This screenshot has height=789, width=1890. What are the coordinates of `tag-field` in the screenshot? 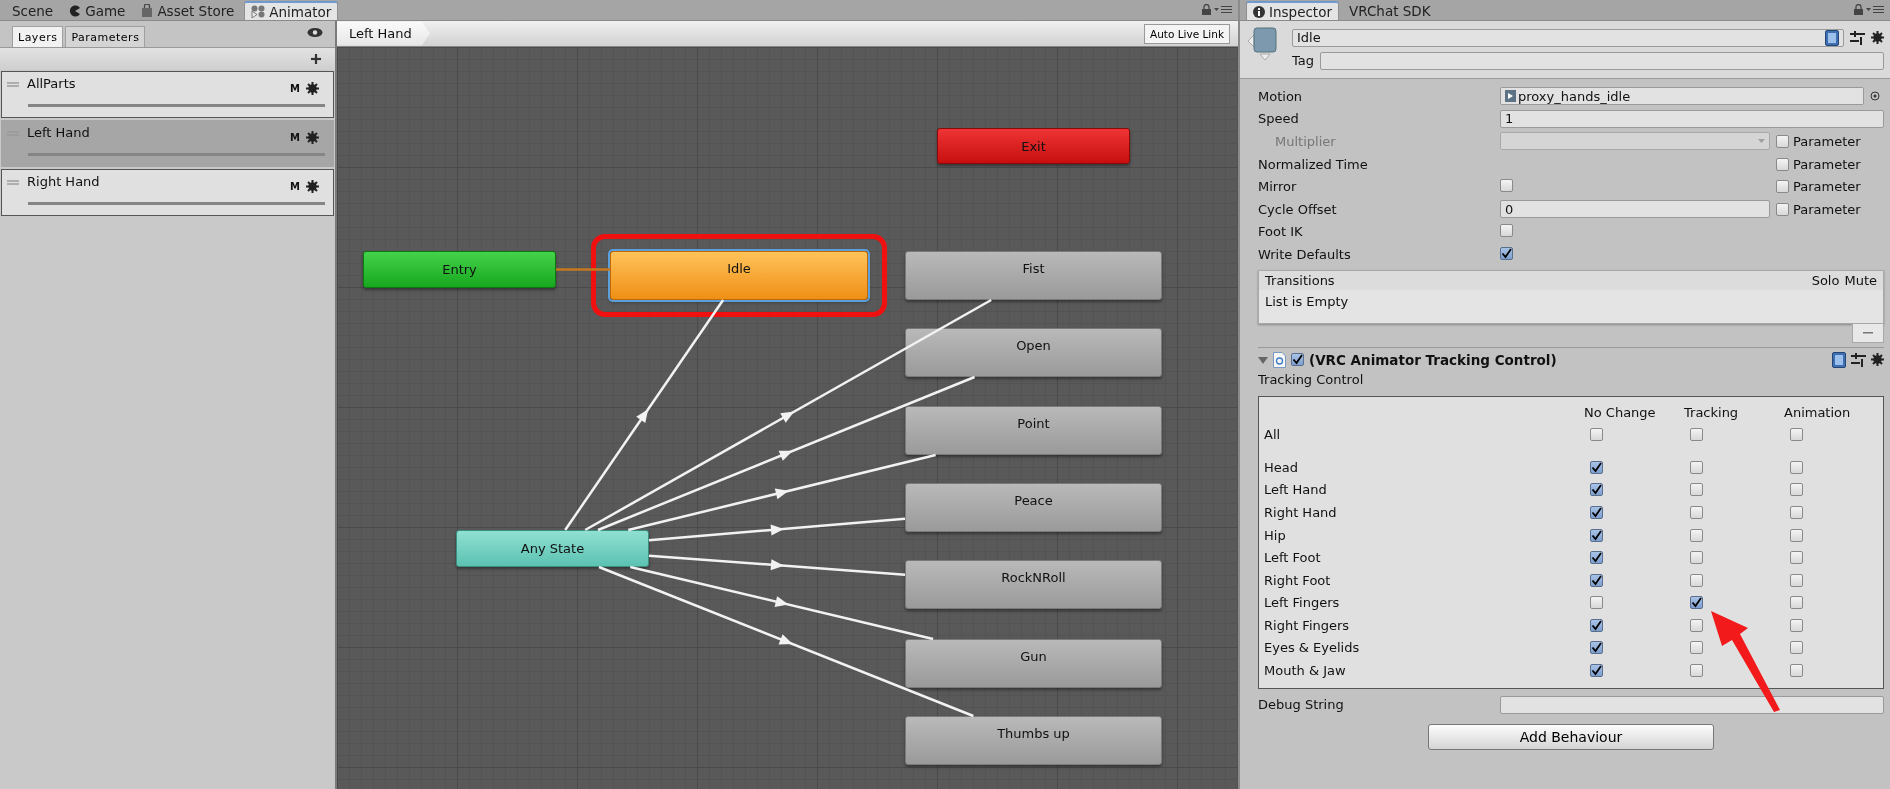 It's located at (1602, 60).